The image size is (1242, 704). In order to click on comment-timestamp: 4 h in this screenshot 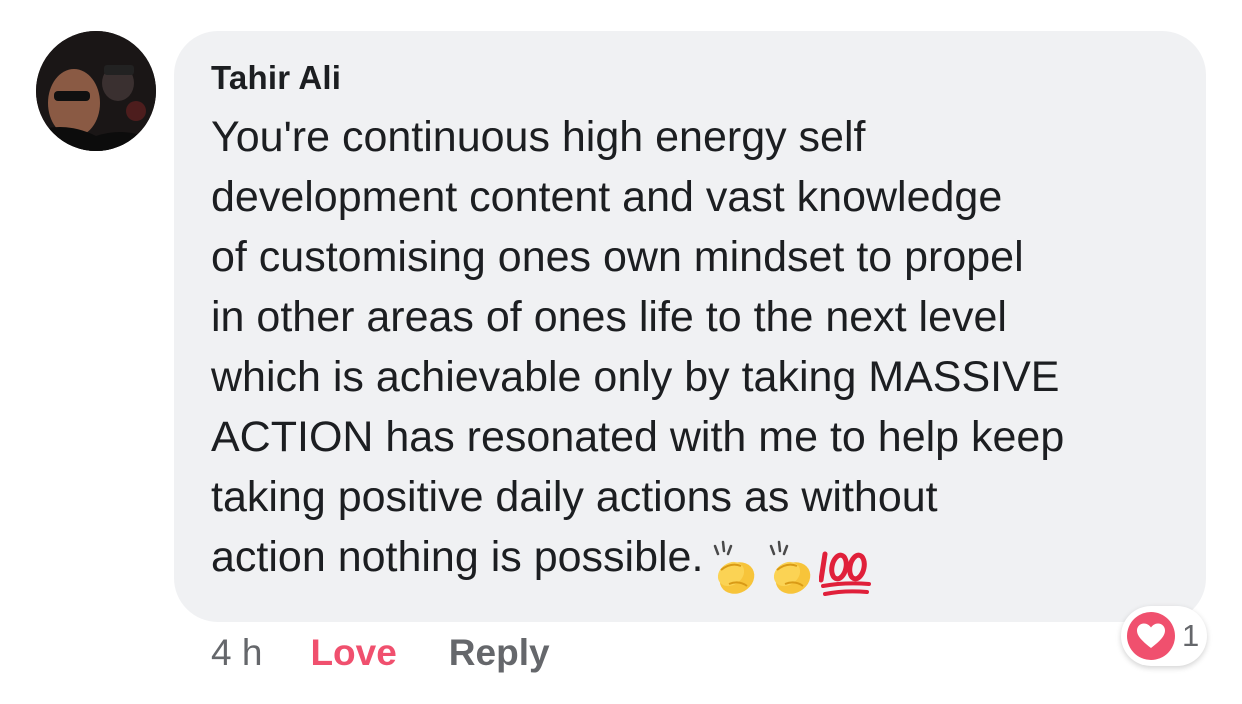, I will do `click(236, 653)`.